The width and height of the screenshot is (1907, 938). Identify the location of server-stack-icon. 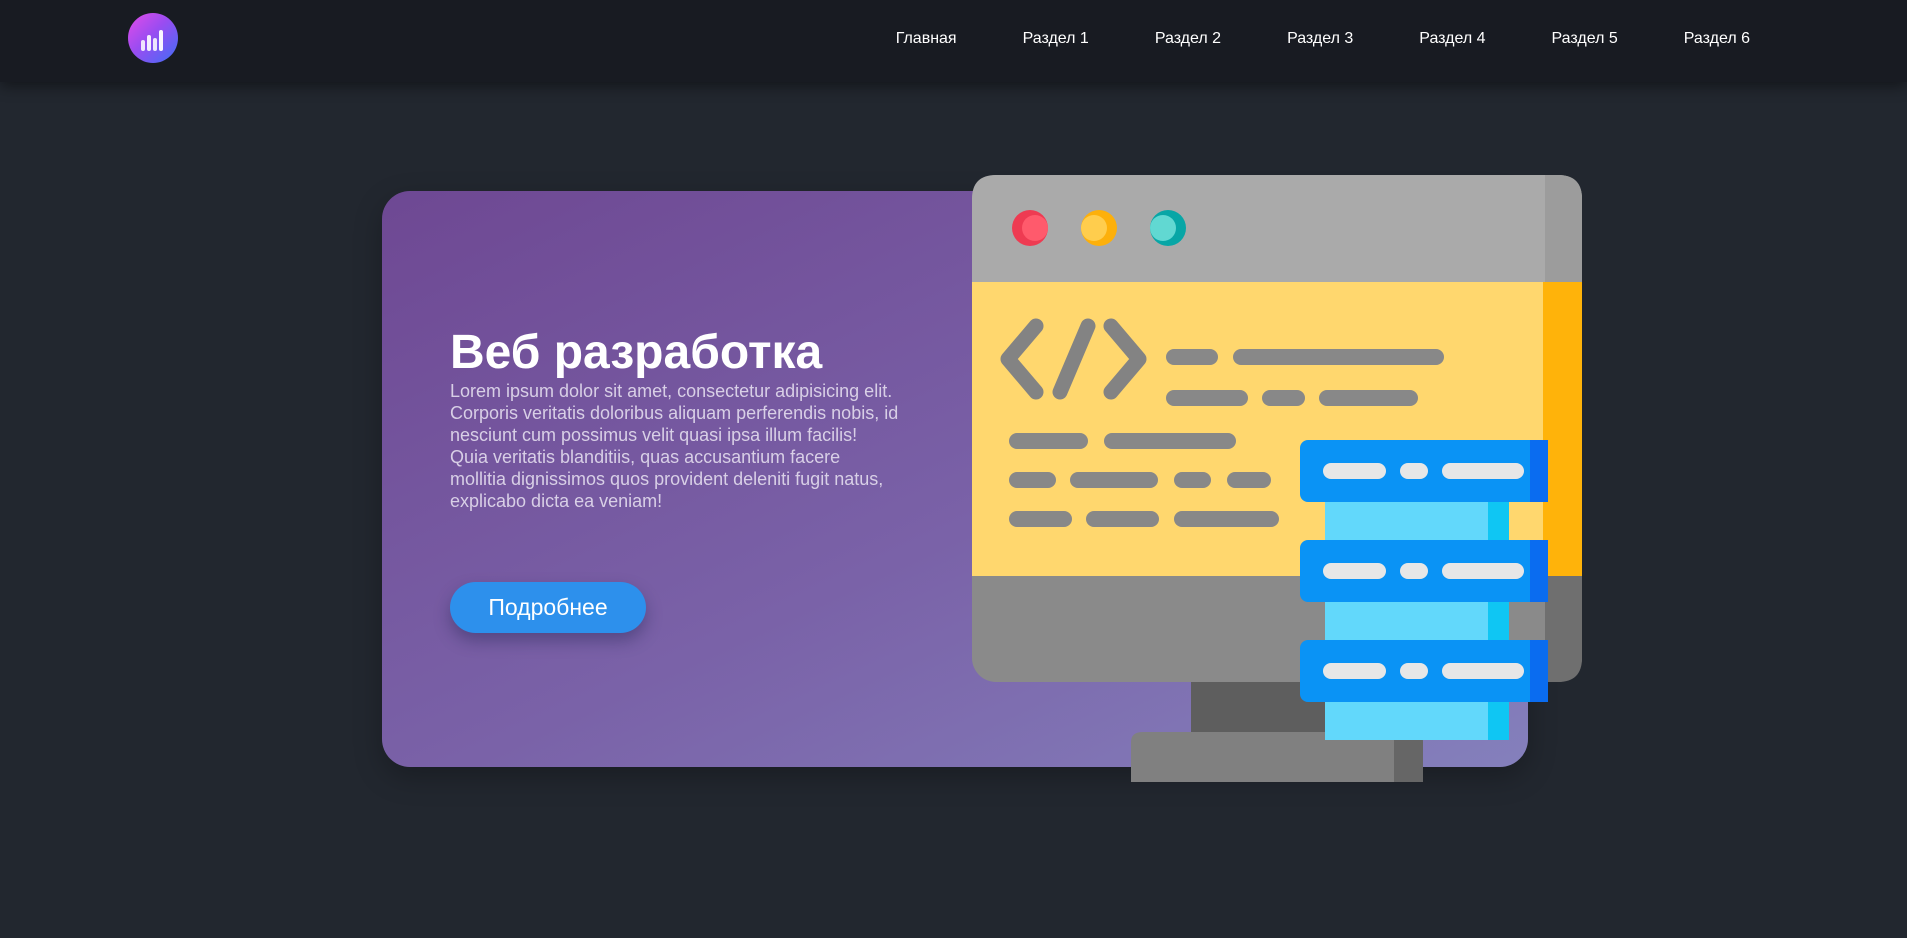
(1424, 590).